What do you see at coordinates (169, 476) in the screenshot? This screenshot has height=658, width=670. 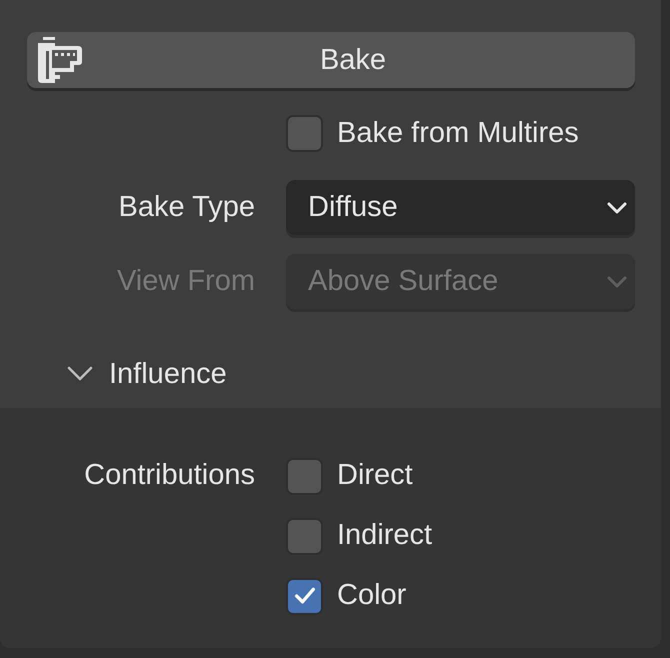 I see `field-label: Contributions` at bounding box center [169, 476].